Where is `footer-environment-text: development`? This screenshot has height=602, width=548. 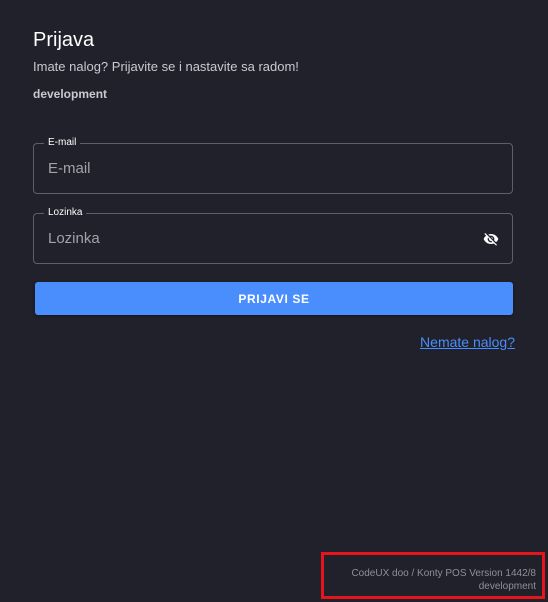 footer-environment-text: development is located at coordinates (507, 586).